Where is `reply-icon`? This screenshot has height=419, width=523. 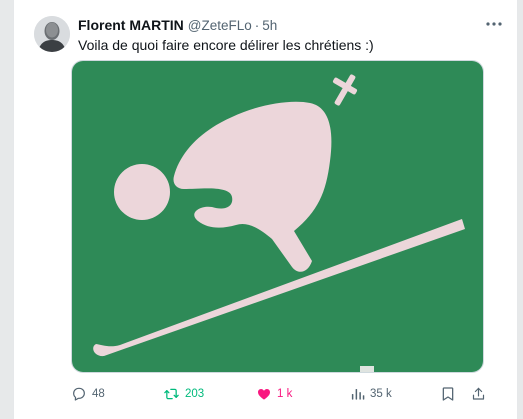 reply-icon is located at coordinates (79, 394).